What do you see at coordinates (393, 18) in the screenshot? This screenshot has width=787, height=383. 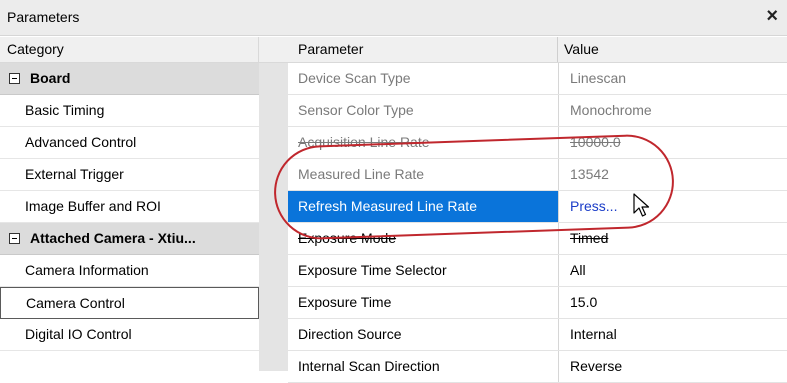 I see `window-titlebar: Parameters ×` at bounding box center [393, 18].